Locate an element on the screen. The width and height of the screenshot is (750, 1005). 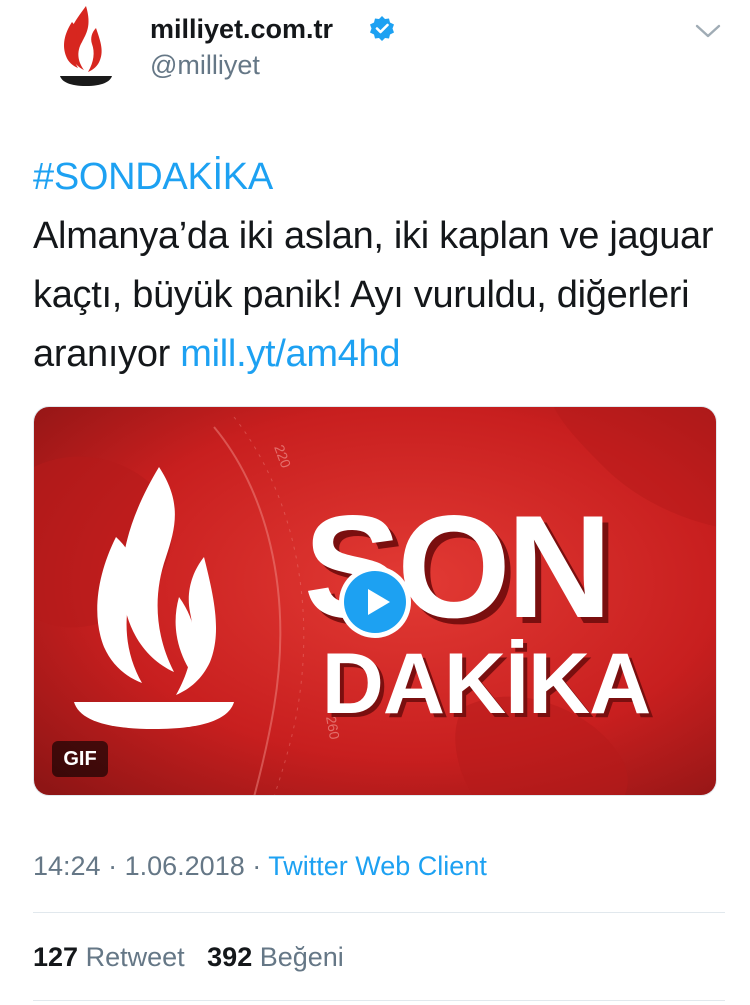
chevron-down-icon is located at coordinates (708, 31).